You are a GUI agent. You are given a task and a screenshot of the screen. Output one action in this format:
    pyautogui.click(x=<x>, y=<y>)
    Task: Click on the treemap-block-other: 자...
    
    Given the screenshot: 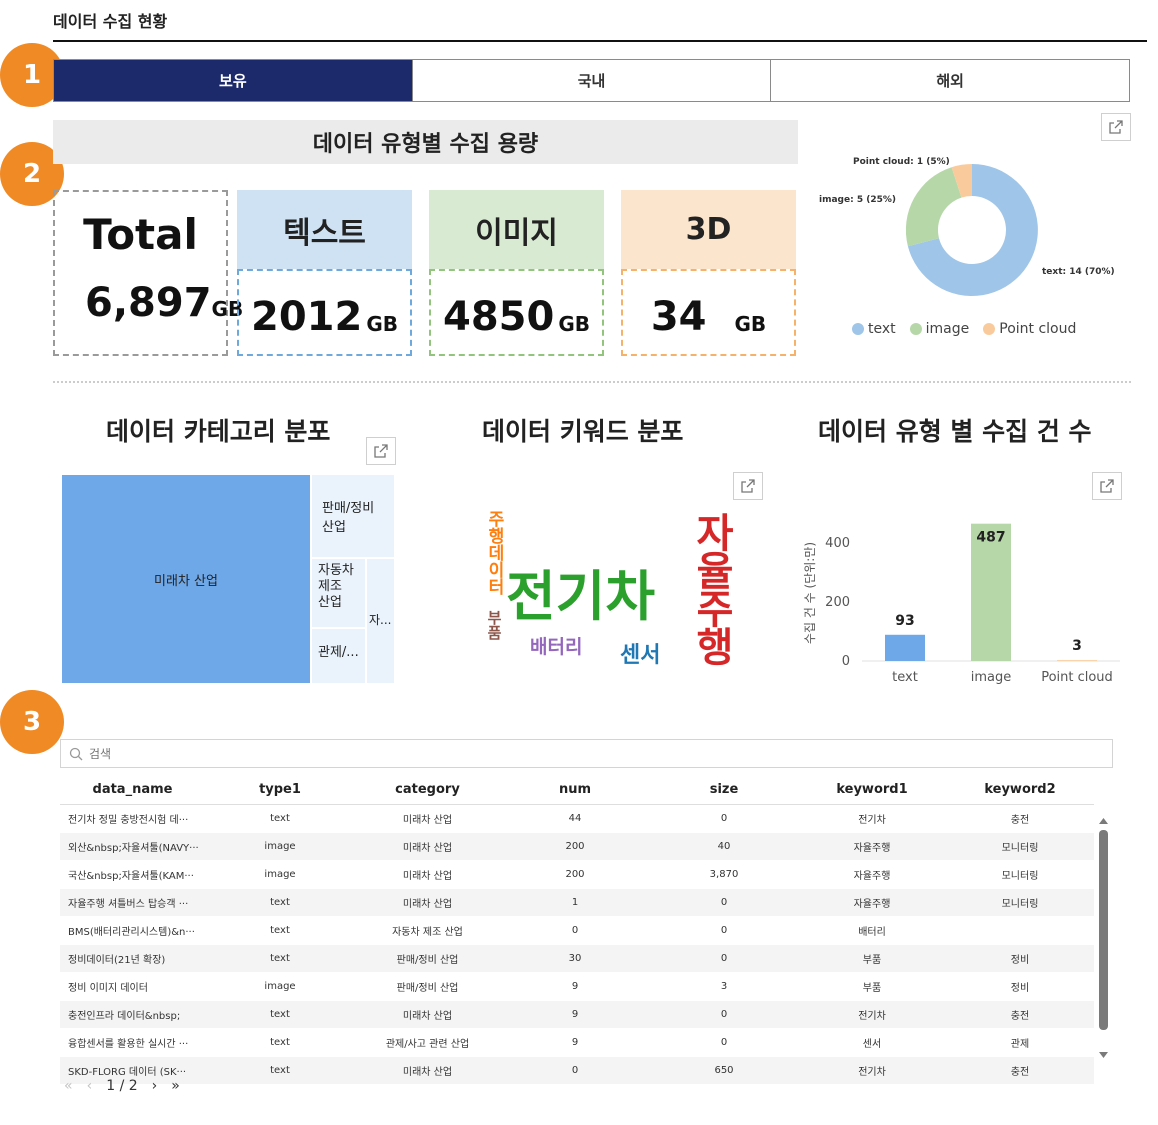 What is the action you would take?
    pyautogui.click(x=380, y=621)
    